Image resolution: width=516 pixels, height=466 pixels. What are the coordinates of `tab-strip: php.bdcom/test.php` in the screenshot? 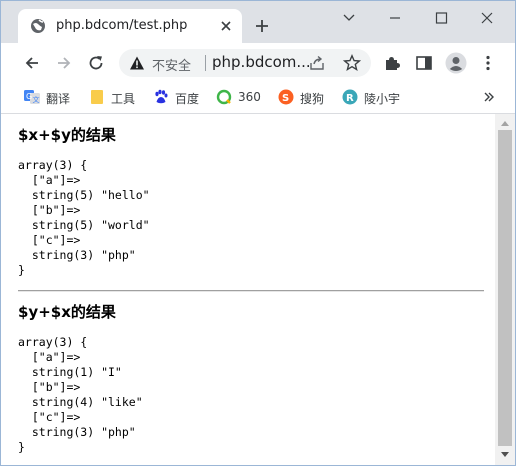 It's located at (258, 22).